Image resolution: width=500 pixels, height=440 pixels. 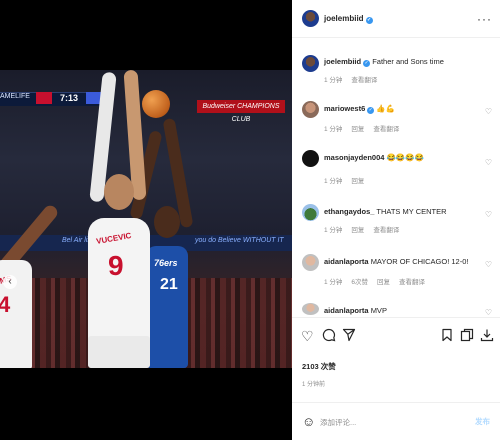 I want to click on author-username: joelembiid ✓, so click(x=348, y=19).